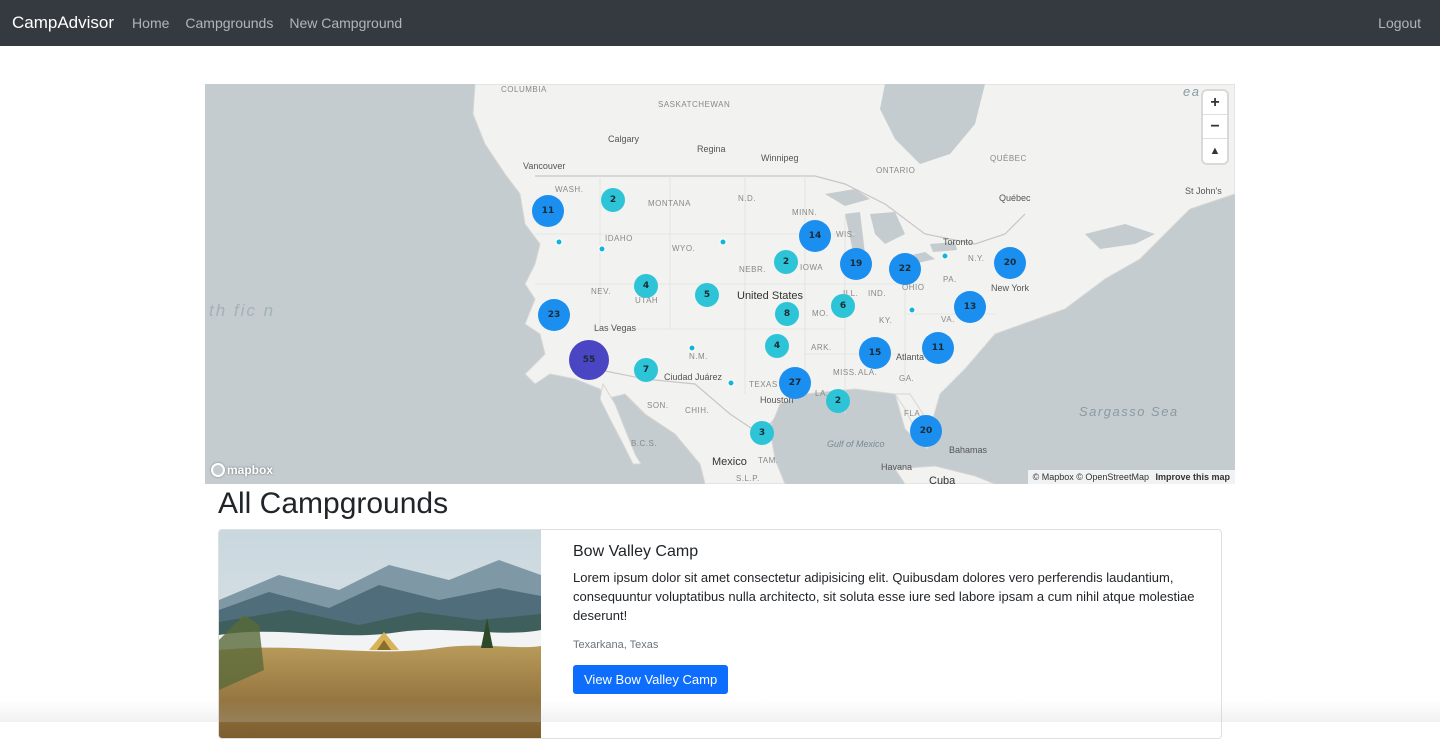 This screenshot has height=739, width=1440. What do you see at coordinates (1215, 103) in the screenshot?
I see `zoom-in-button: +` at bounding box center [1215, 103].